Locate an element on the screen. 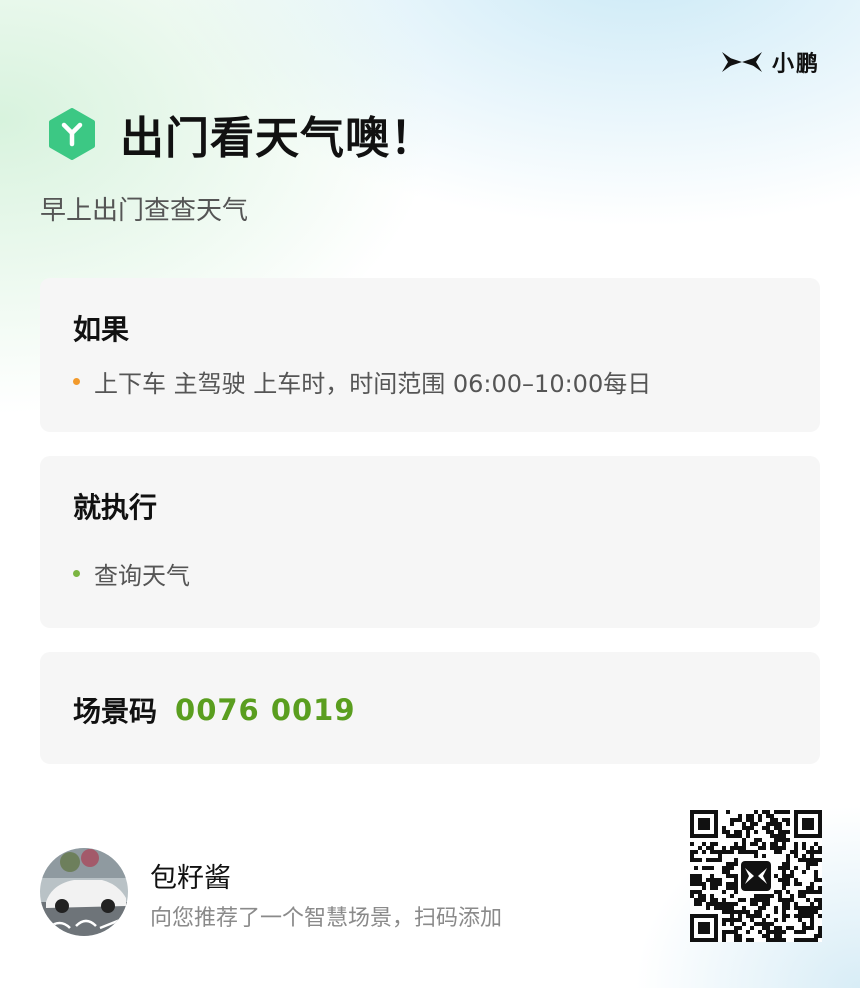 This screenshot has height=988, width=860. scene-code-value: 0076 0019 is located at coordinates (265, 710).